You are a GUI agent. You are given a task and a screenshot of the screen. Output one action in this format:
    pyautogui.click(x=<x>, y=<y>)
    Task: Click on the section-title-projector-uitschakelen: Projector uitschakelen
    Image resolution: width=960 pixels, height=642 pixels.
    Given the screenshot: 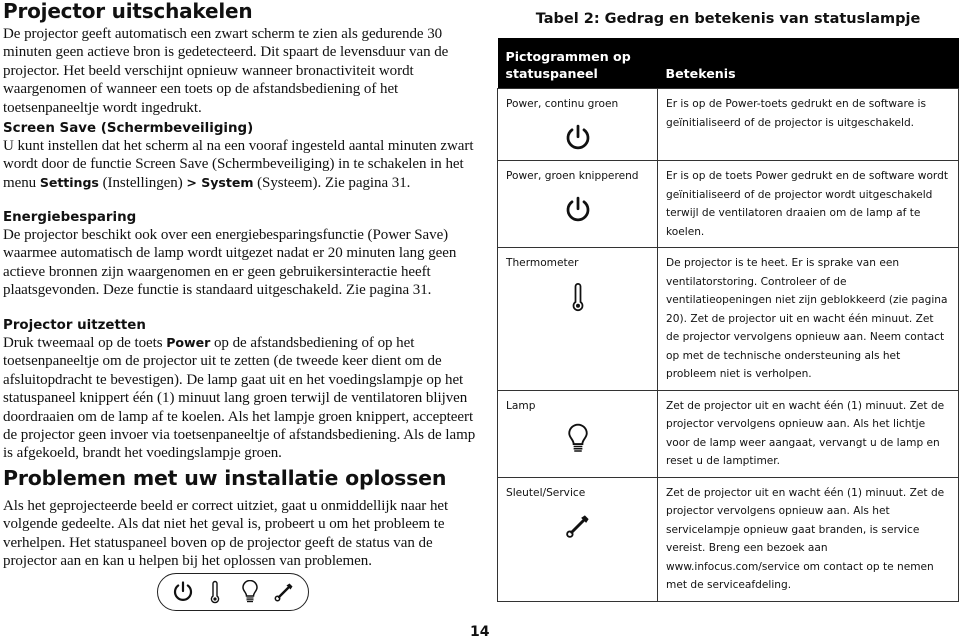 What is the action you would take?
    pyautogui.click(x=128, y=11)
    